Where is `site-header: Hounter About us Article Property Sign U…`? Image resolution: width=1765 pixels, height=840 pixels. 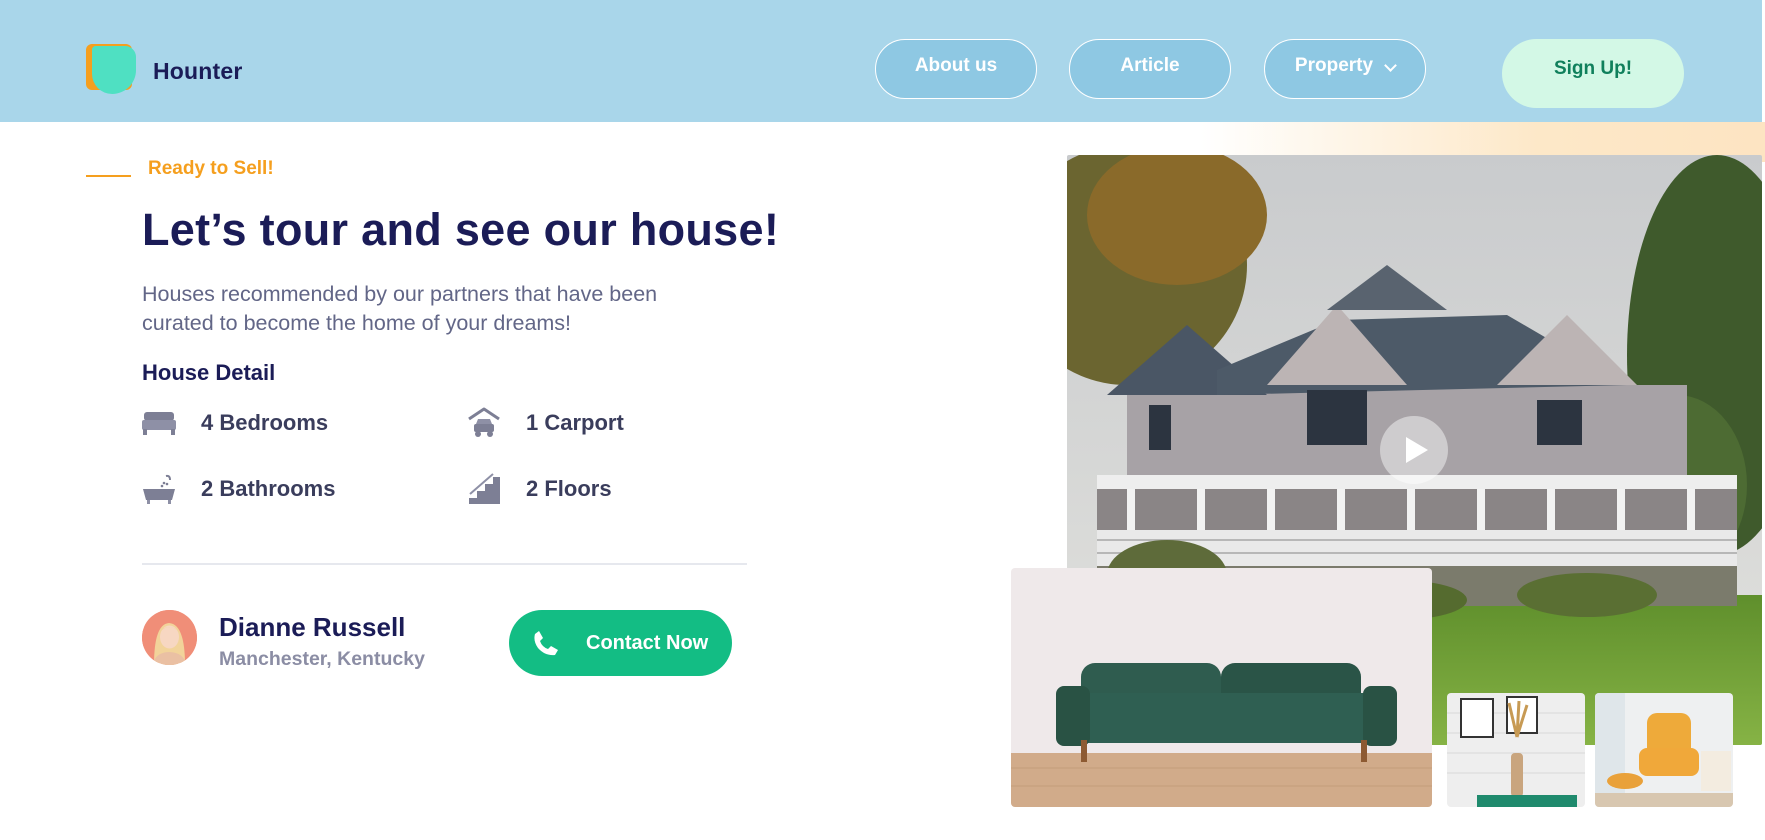
site-header: Hounter About us Article Property Sign U… is located at coordinates (881, 61).